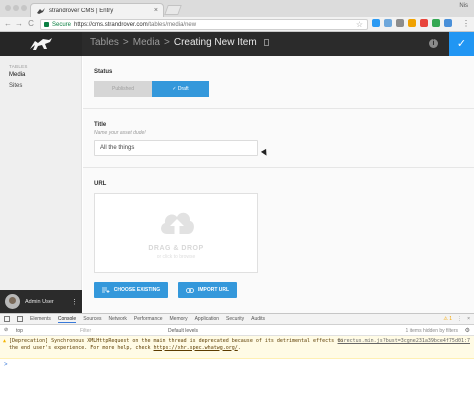  What do you see at coordinates (8, 8) in the screenshot?
I see `window-close-dot` at bounding box center [8, 8].